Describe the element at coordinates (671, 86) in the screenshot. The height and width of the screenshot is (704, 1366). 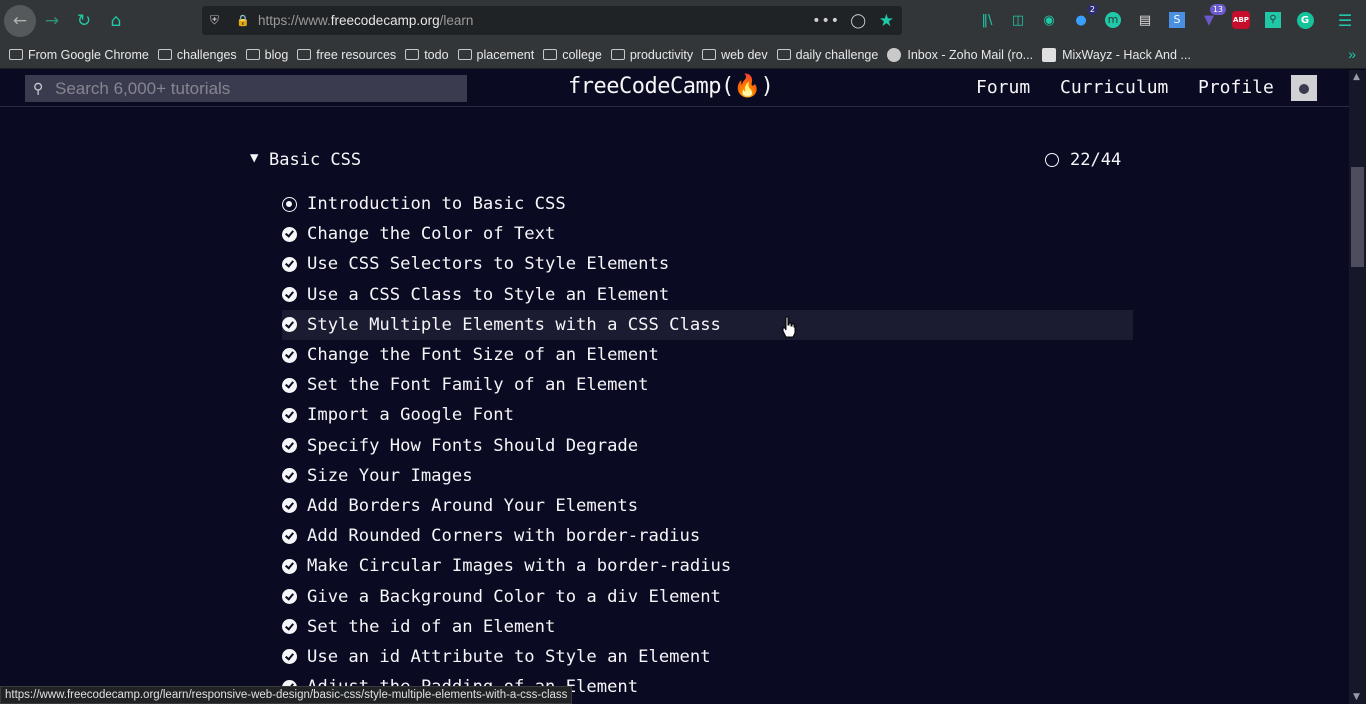
I see `fcc-logo: freeCodeCamp(🔥)` at that location.